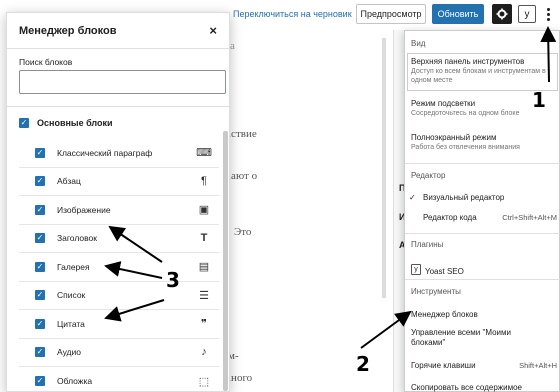 This screenshot has height=392, width=560. I want to click on list-item-classic: ✓ Классический параграф ⌨, so click(119, 153).